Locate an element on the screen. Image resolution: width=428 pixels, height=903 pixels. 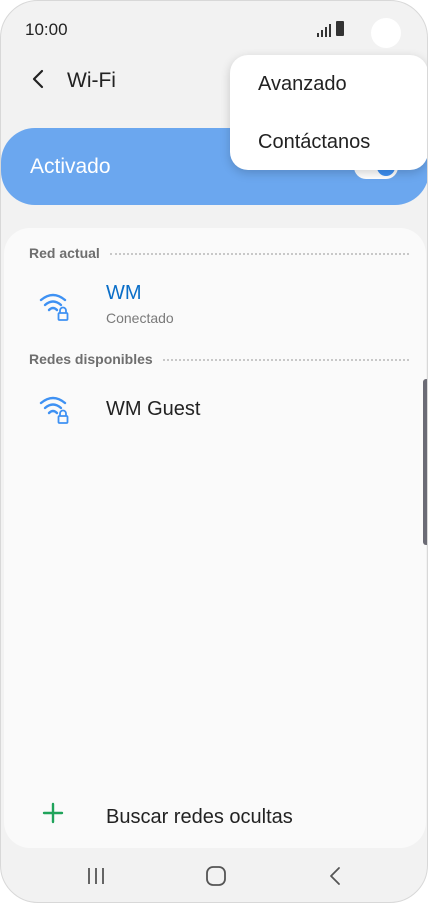
section-available: Redes disponibles is located at coordinates (219, 359).